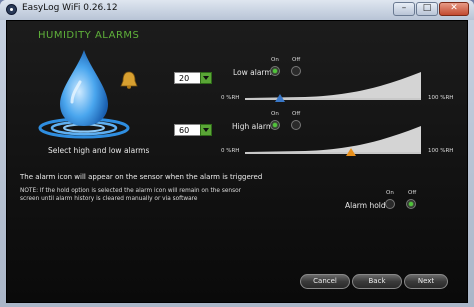 This screenshot has width=474, height=307. What do you see at coordinates (333, 139) in the screenshot?
I see `high-alarm-ramp` at bounding box center [333, 139].